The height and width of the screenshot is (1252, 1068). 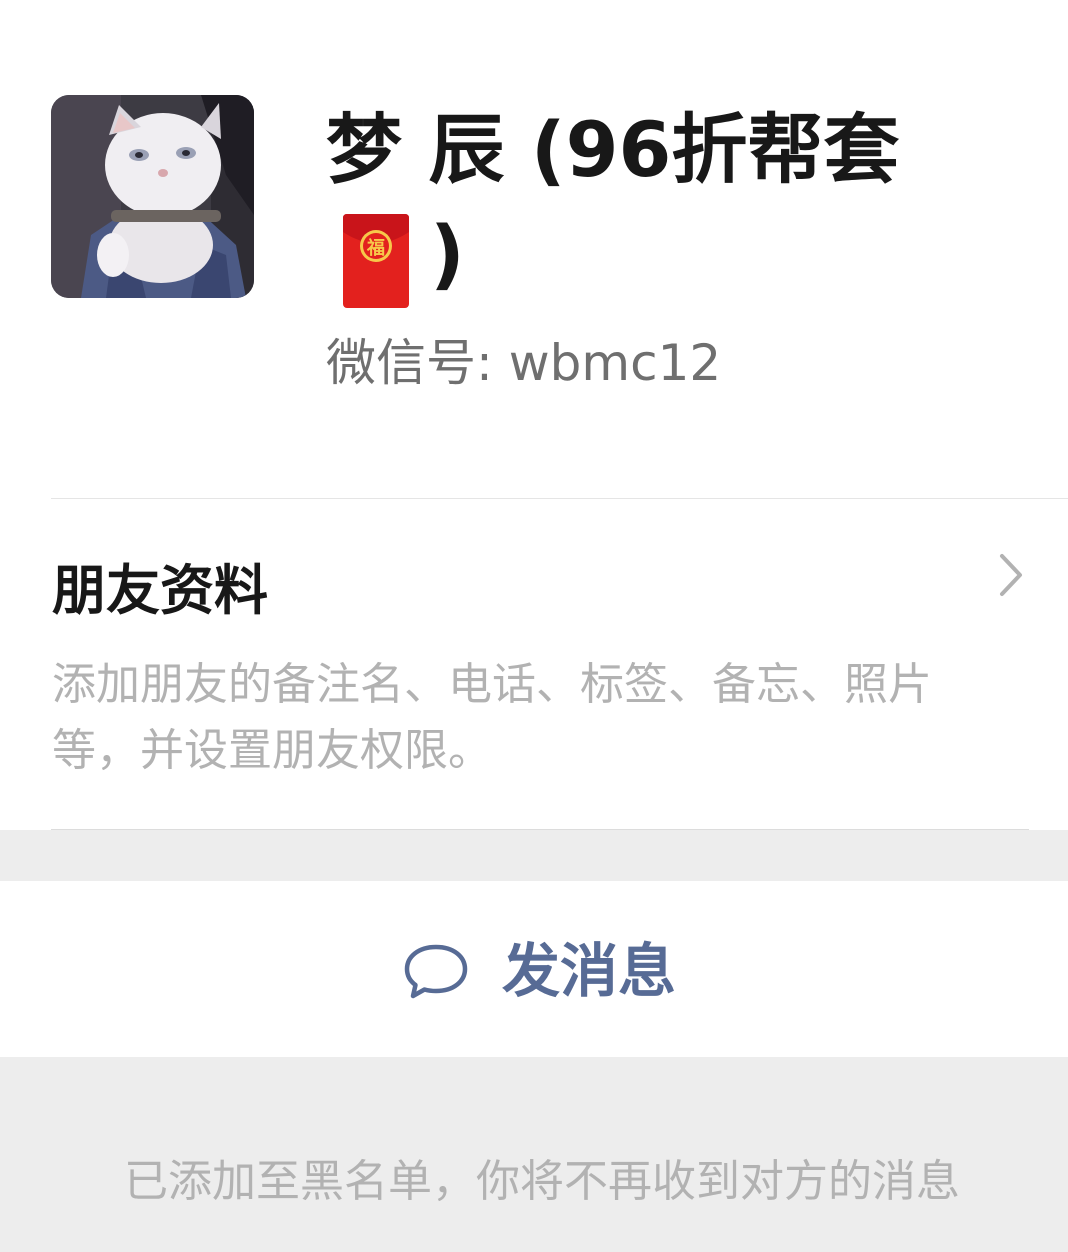 I want to click on blacklist-notice: 已添加至黑名单，你将不再收到对方的消息, so click(x=542, y=1181).